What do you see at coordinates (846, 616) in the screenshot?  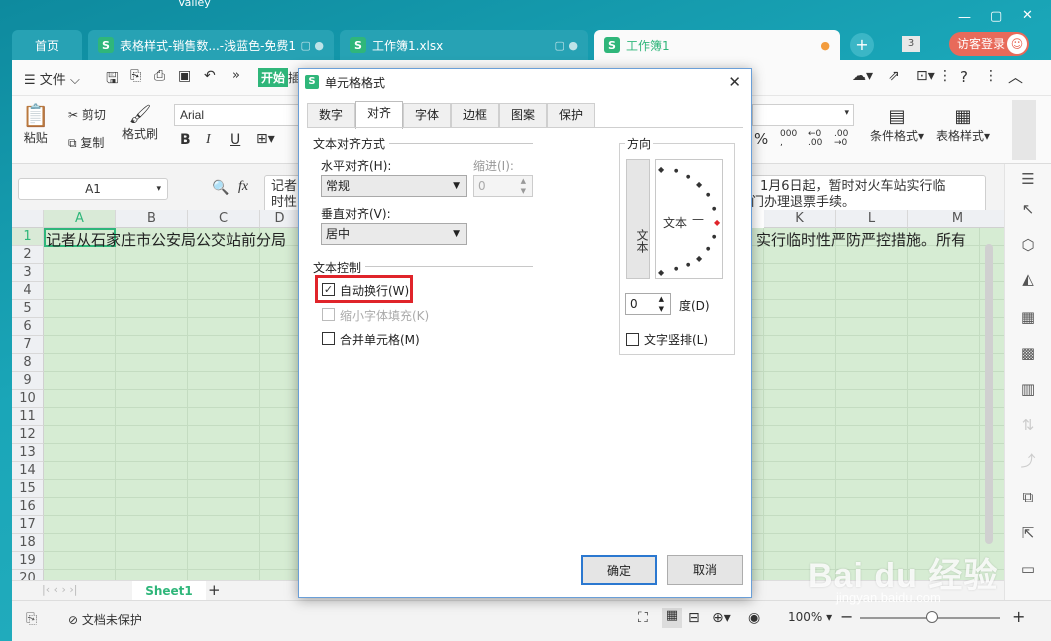 I see `zoom-out-button: −` at bounding box center [846, 616].